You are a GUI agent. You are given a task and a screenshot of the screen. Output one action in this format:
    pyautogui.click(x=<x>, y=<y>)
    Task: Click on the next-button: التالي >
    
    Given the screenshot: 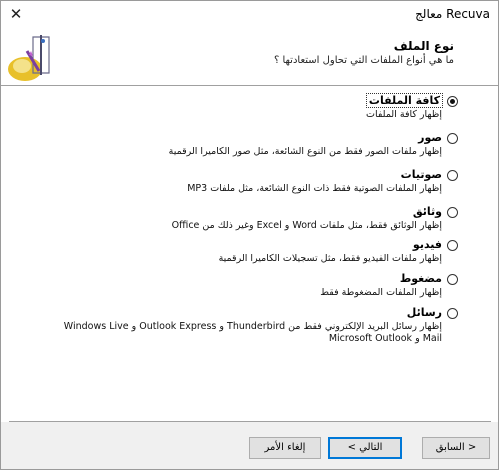 What is the action you would take?
    pyautogui.click(x=365, y=448)
    